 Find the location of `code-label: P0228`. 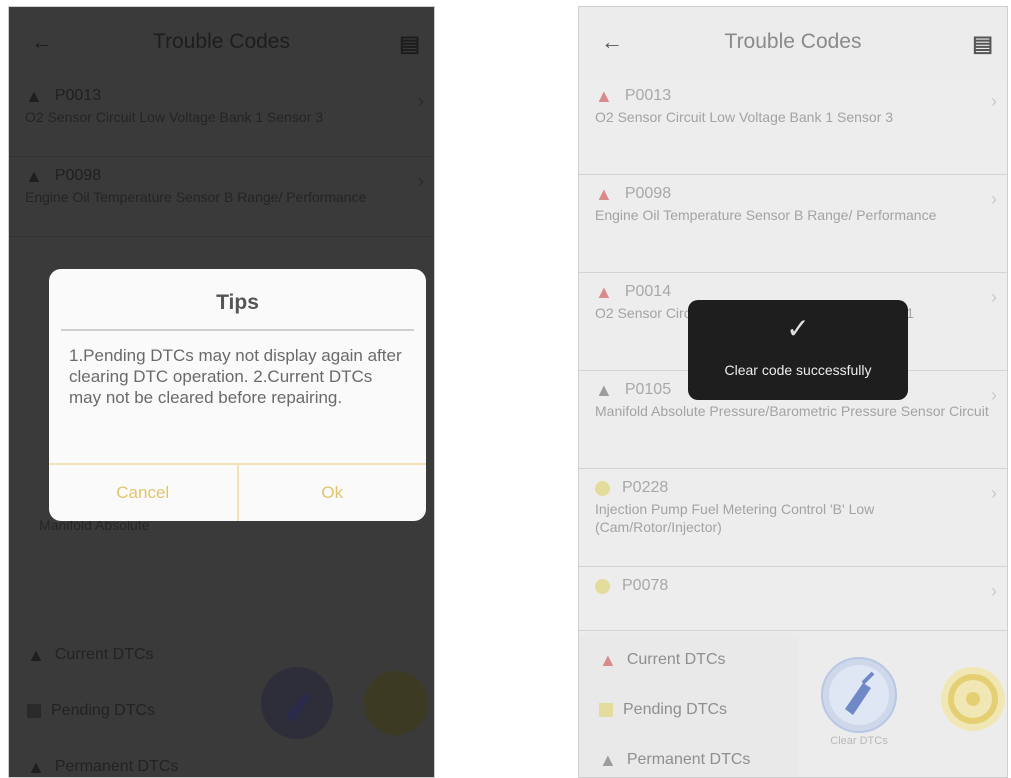

code-label: P0228 is located at coordinates (645, 487).